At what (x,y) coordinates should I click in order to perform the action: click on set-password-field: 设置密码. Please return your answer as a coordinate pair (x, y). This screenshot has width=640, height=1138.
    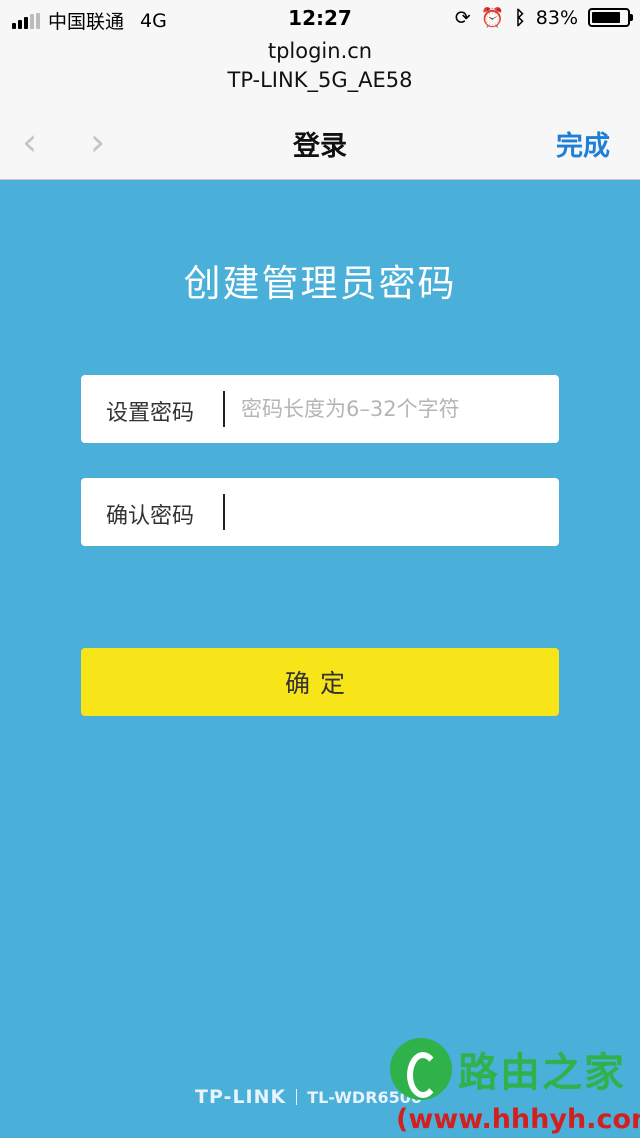
    Looking at the image, I should click on (320, 409).